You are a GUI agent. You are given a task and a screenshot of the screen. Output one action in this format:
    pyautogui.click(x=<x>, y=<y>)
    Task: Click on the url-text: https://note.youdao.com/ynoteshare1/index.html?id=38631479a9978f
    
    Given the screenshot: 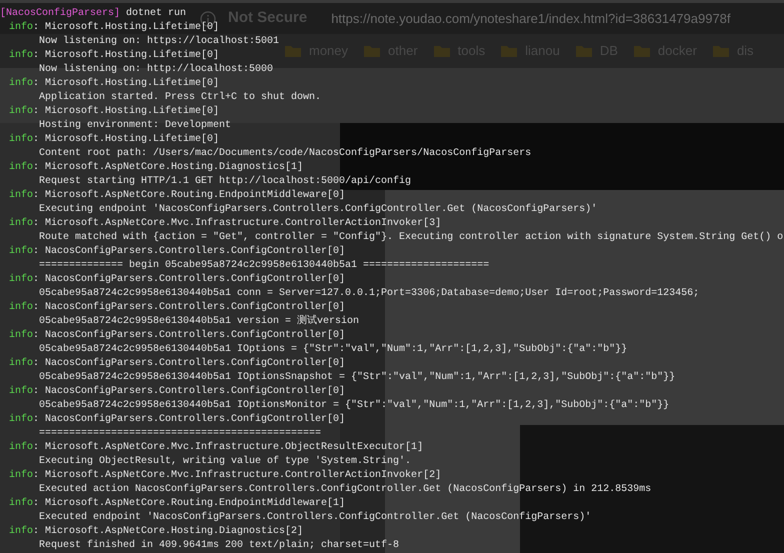 What is the action you would take?
    pyautogui.click(x=531, y=19)
    